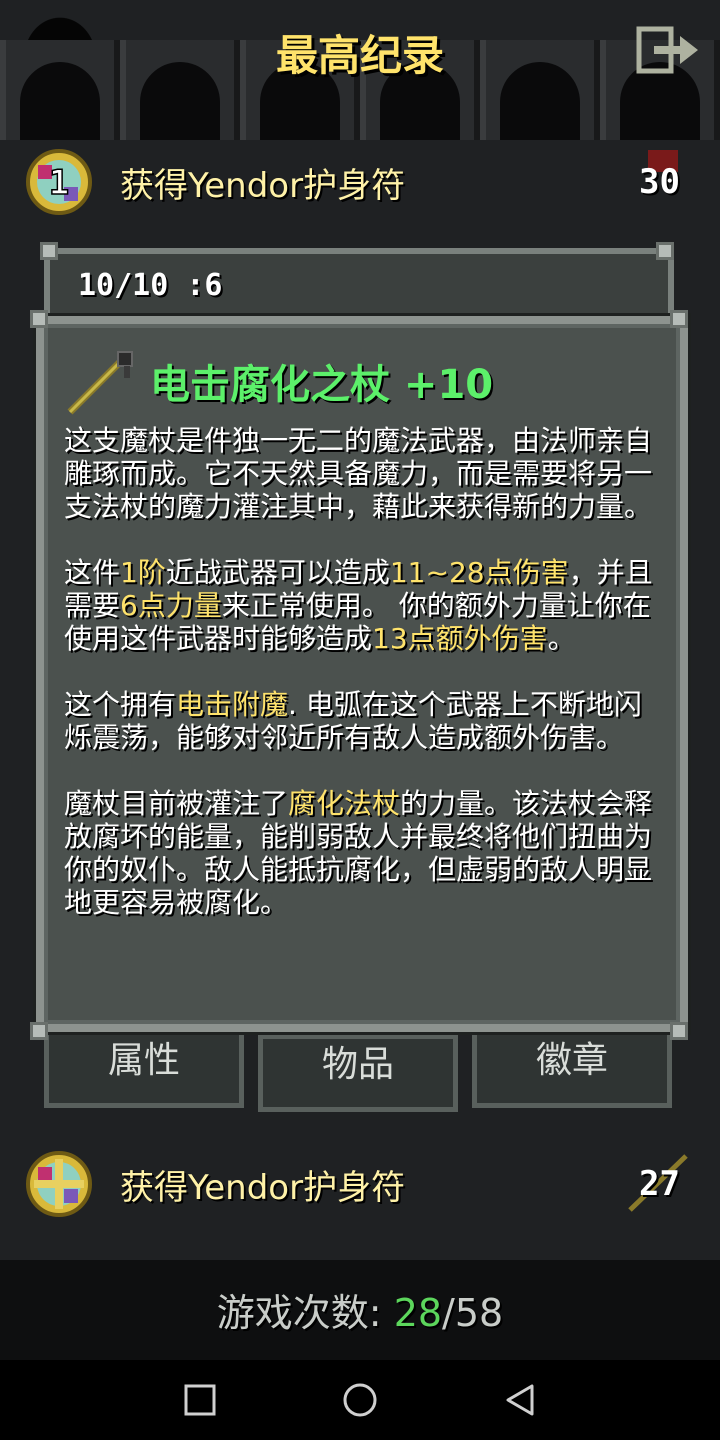  I want to click on tab-bar: 属性 物品 徽章, so click(359, 1071).